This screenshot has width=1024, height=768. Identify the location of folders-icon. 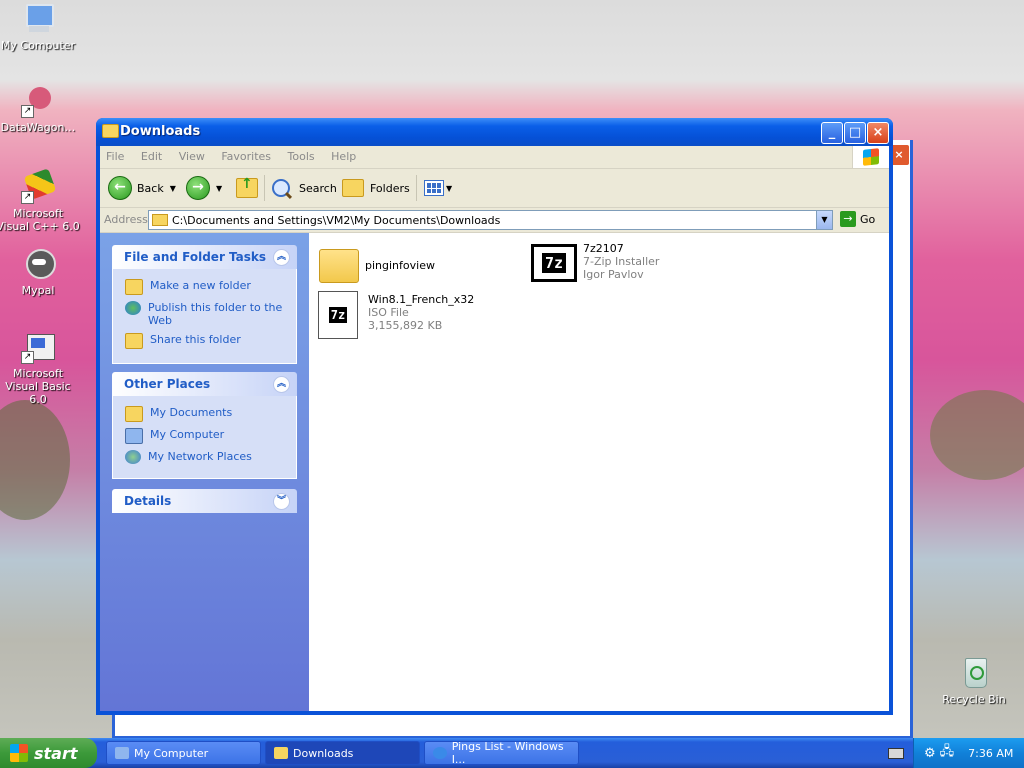
(353, 188).